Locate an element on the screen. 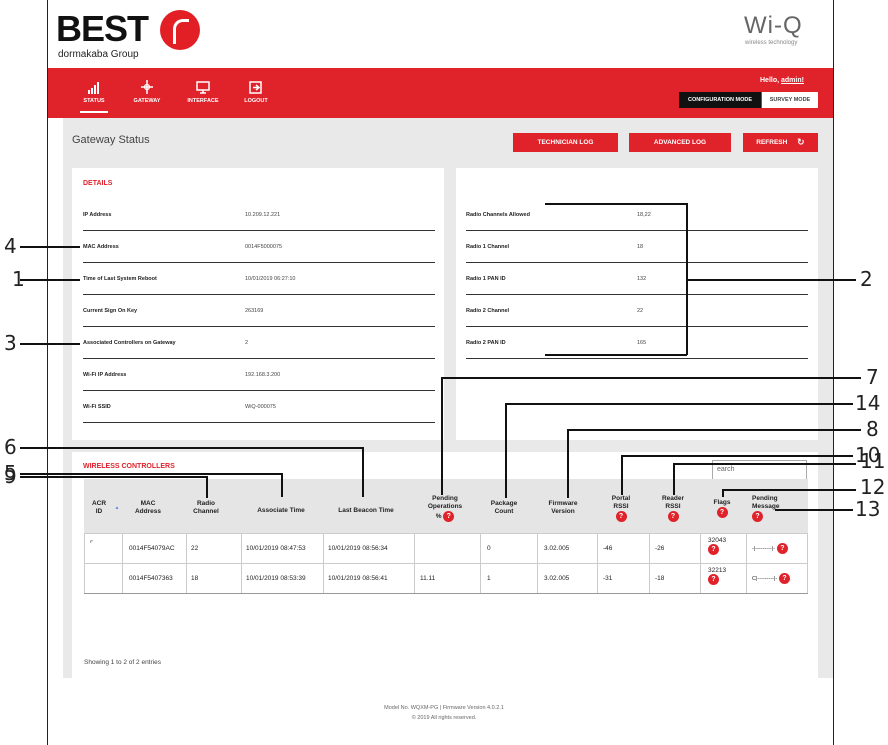  configuration-mode-button: CONFIGURATION MODE is located at coordinates (720, 100).